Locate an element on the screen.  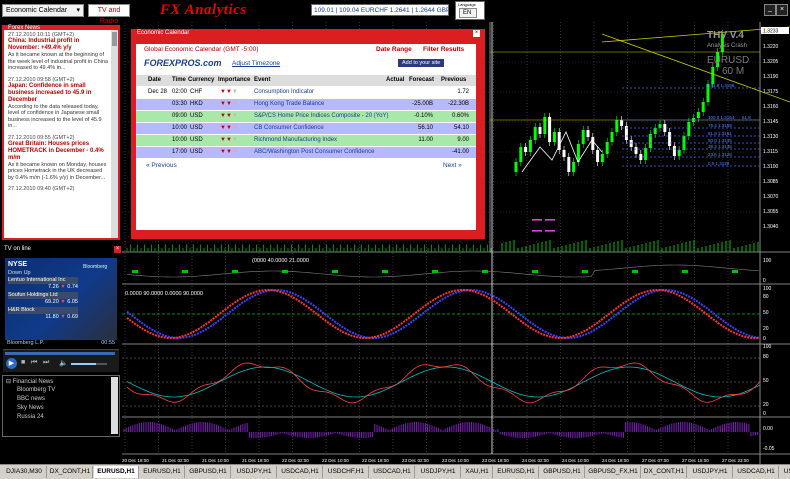
price-tick: 1.3205 is located at coordinates (771, 62).